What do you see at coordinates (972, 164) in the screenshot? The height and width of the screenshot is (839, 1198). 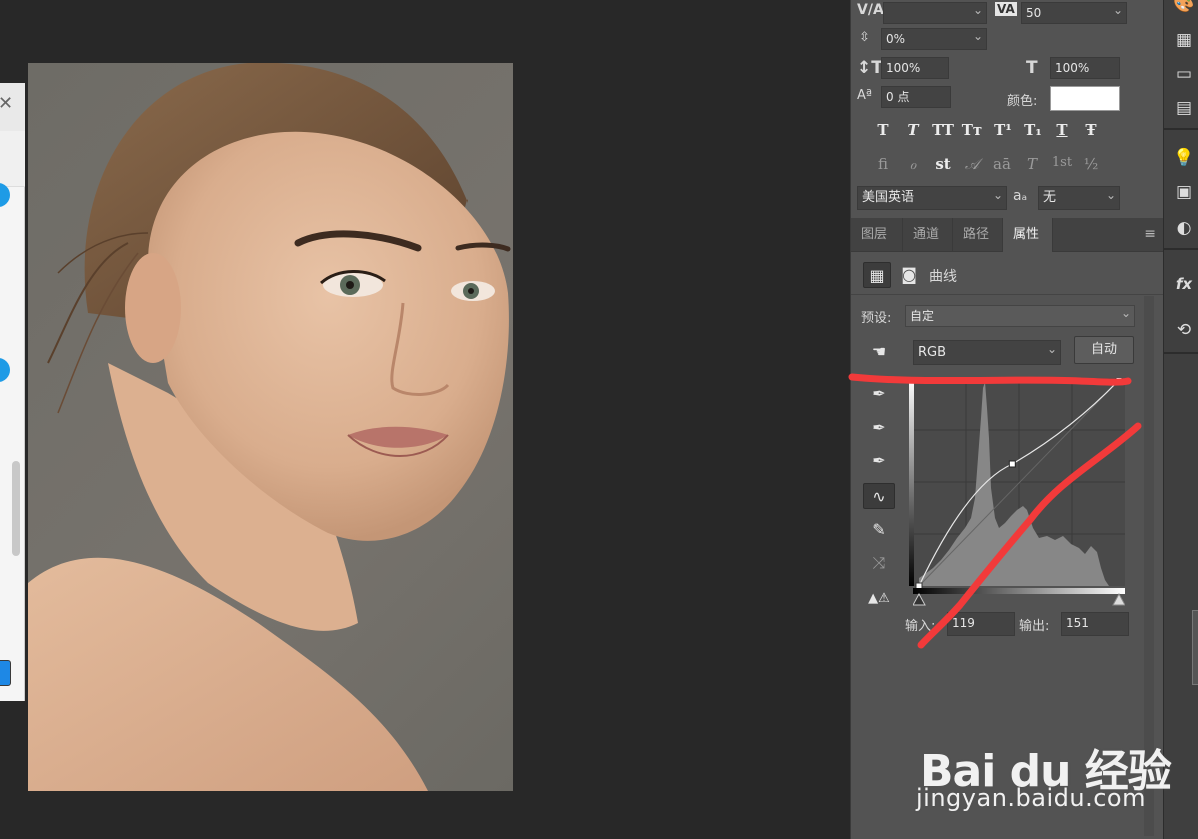 I see `swash-button: 𝒜` at bounding box center [972, 164].